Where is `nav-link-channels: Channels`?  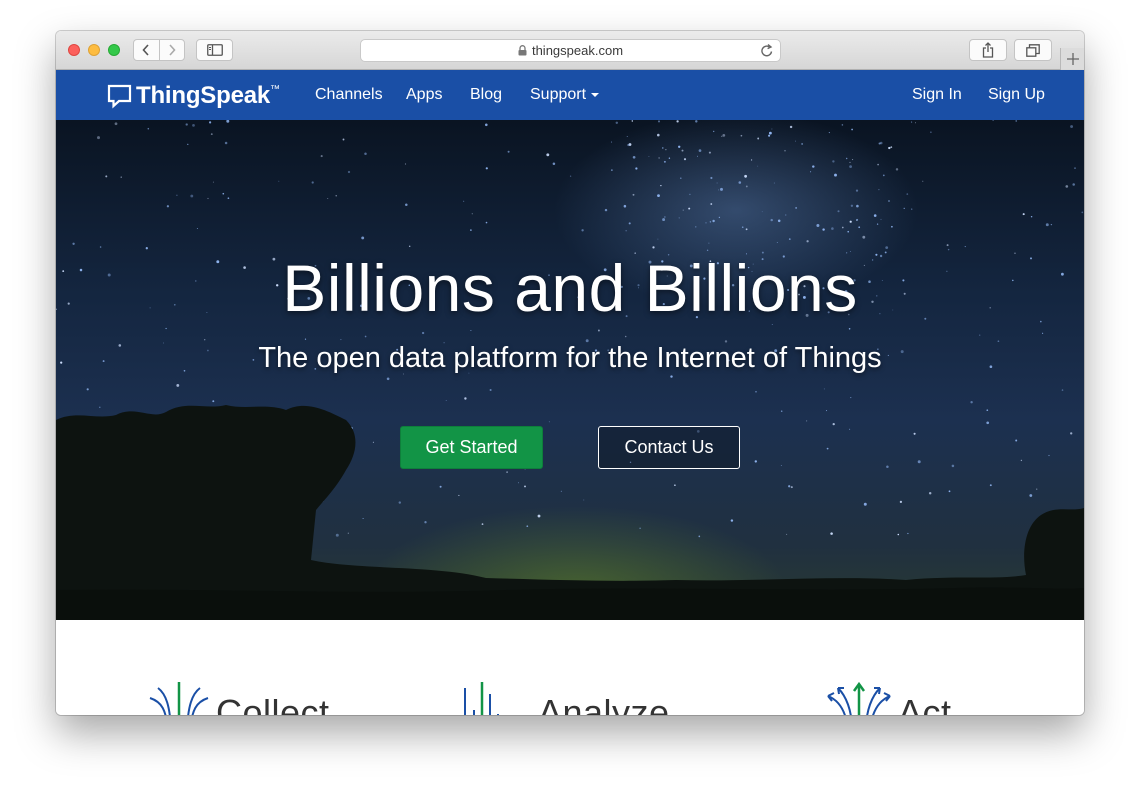
nav-link-channels: Channels is located at coordinates (349, 95).